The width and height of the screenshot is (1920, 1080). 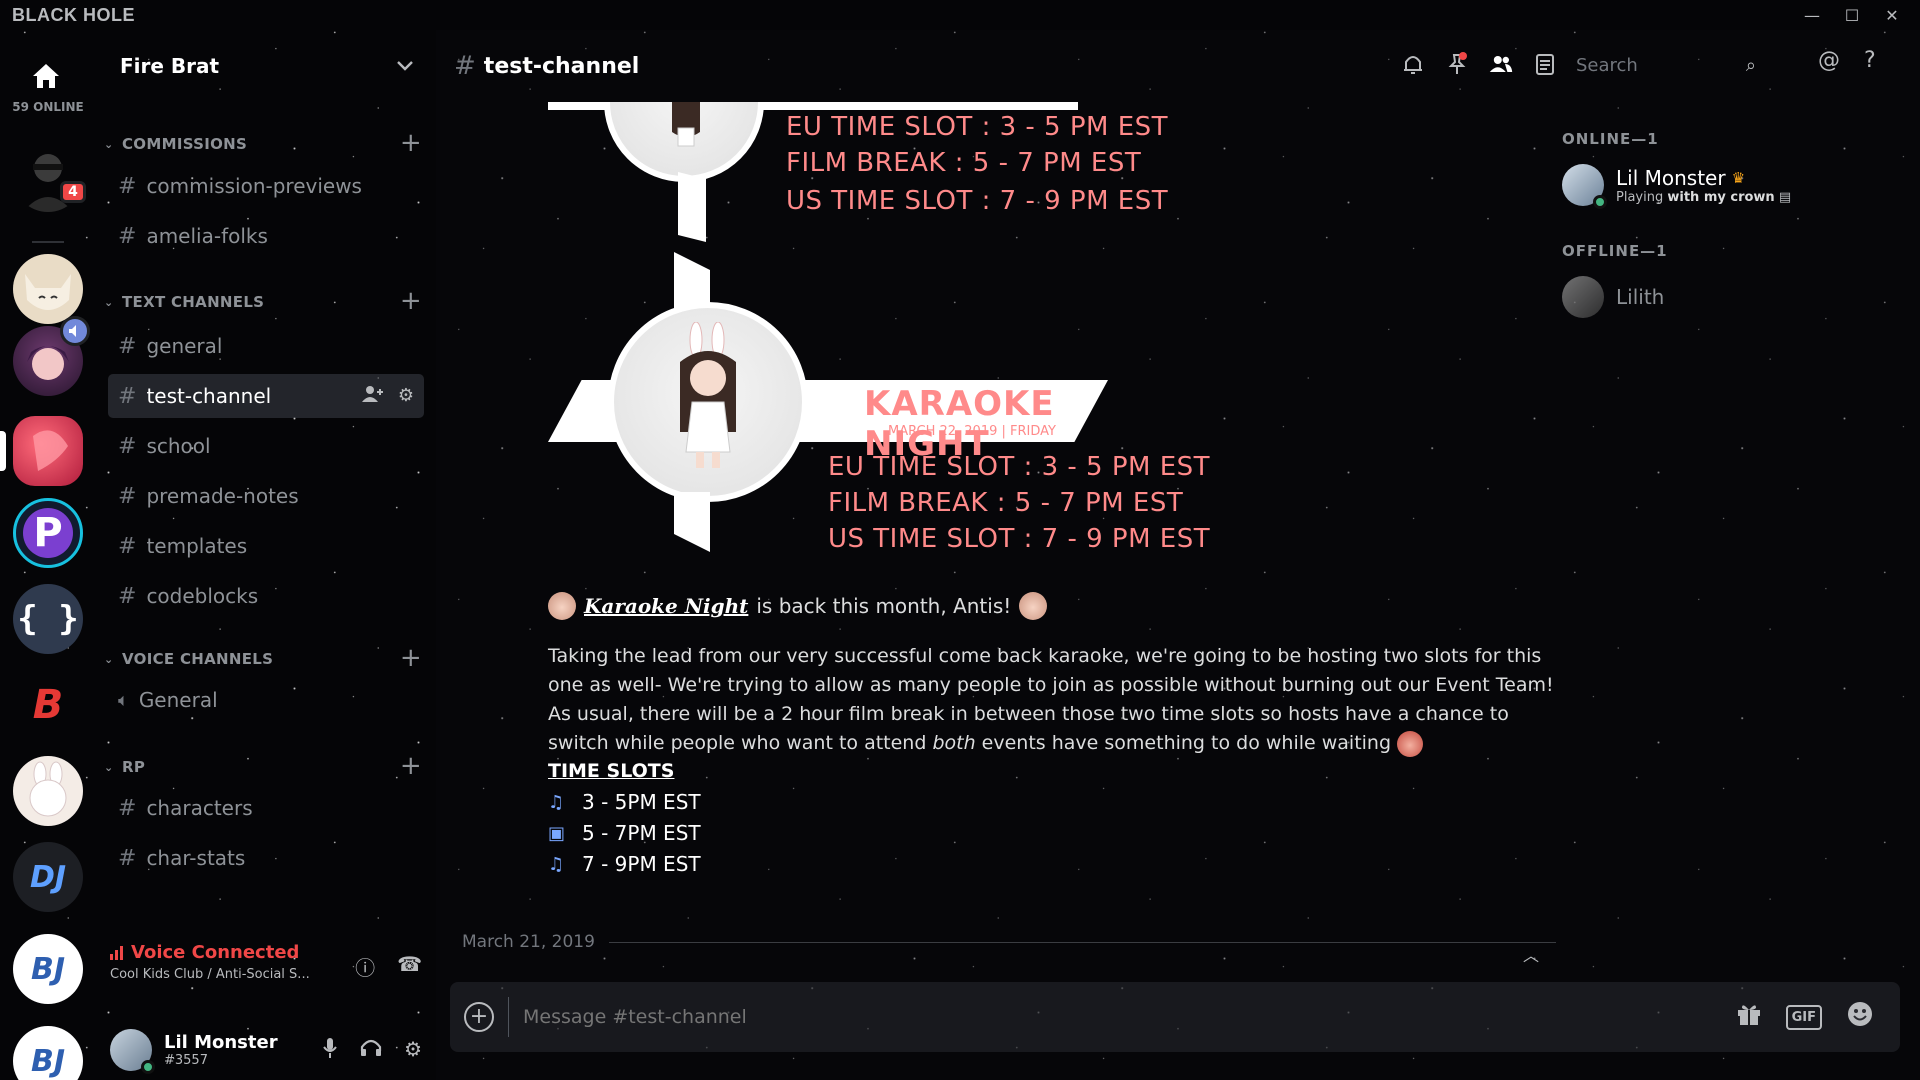 I want to click on banner-top-film: FILM BREAK : 5 - 7 PM EST, so click(x=964, y=163).